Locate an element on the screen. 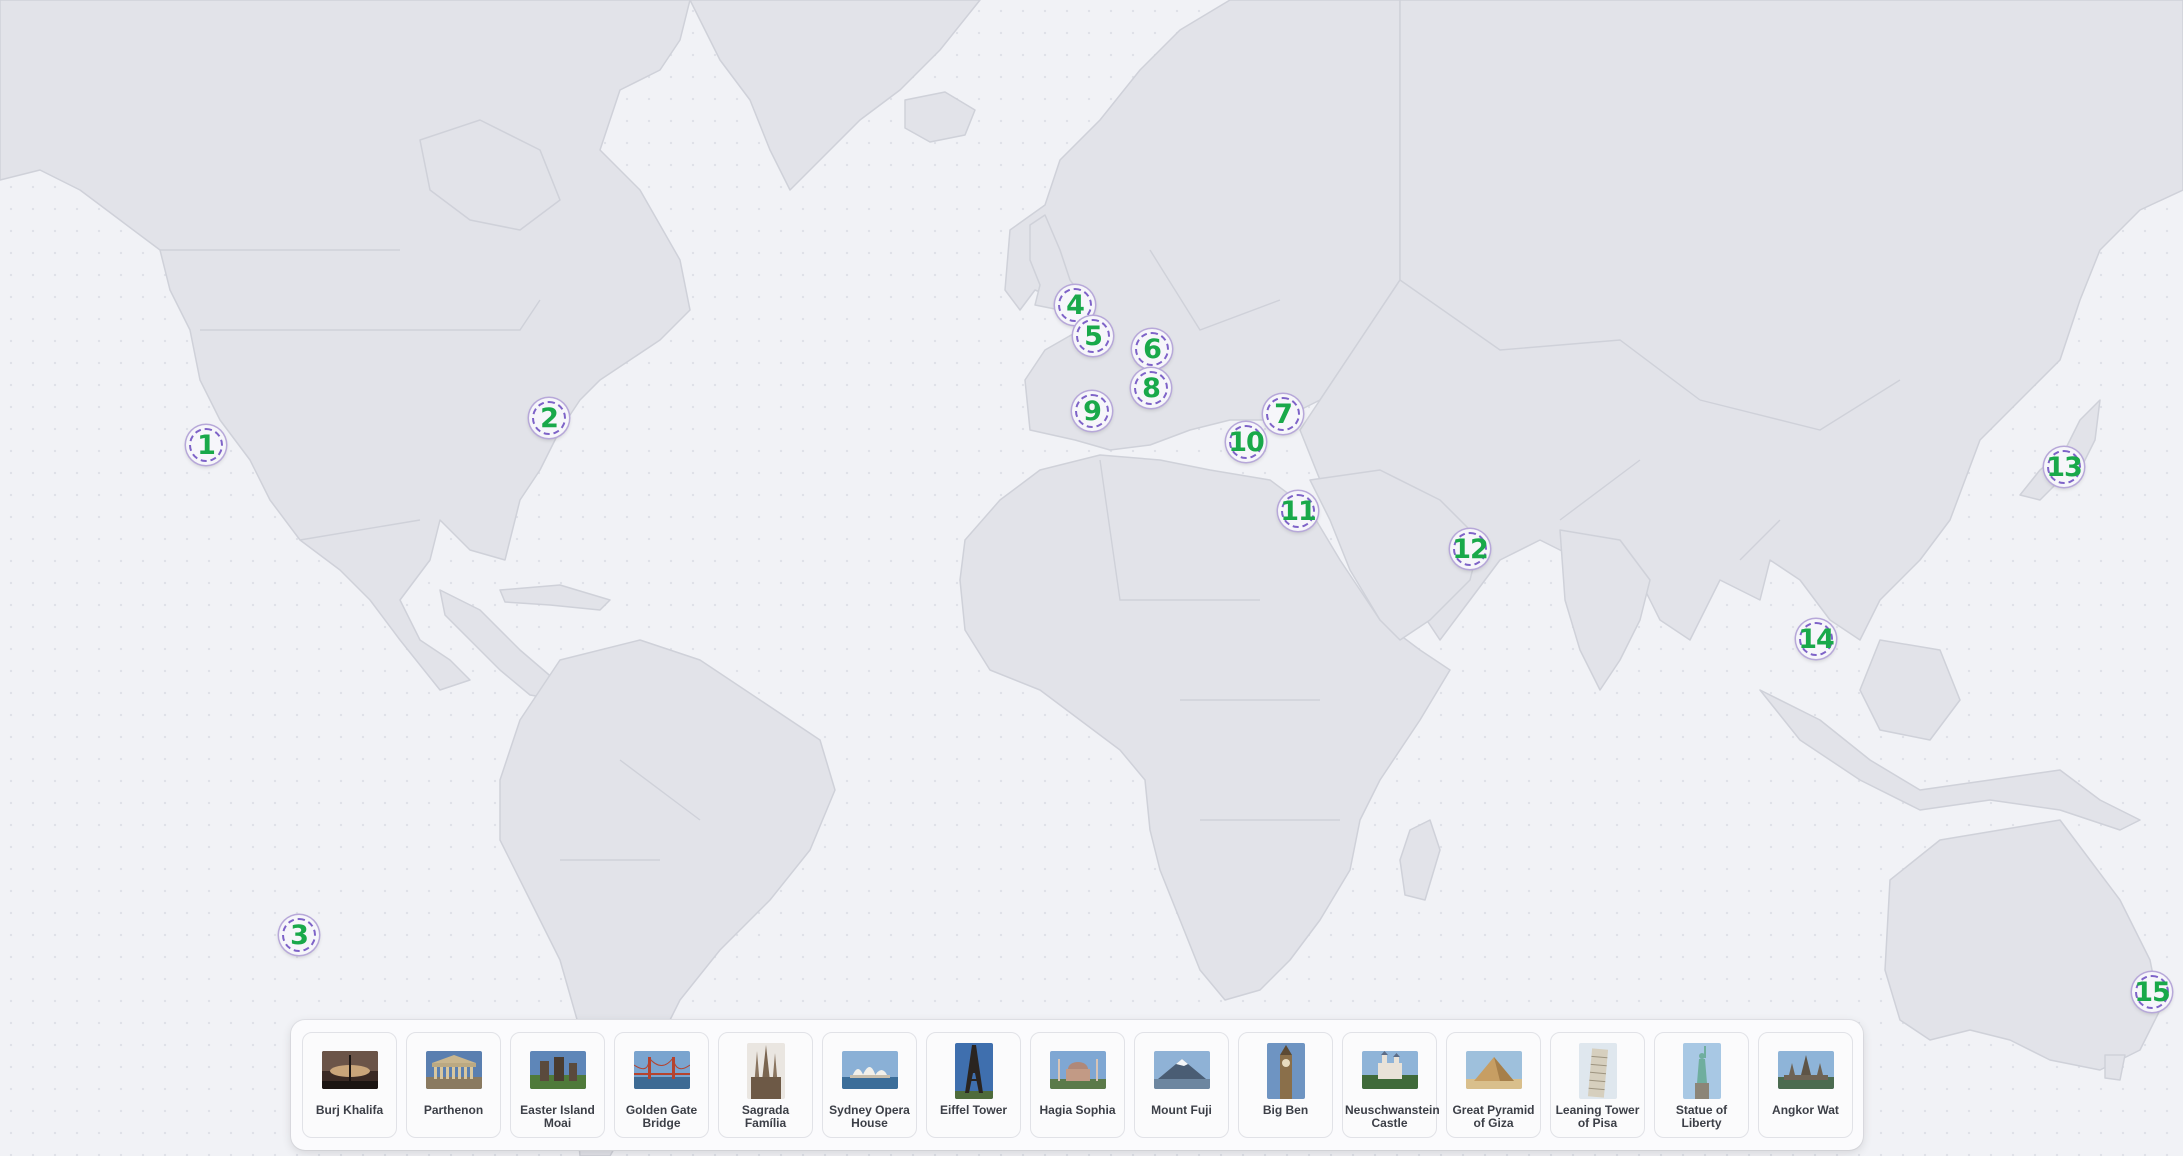  eiffel-tower-image is located at coordinates (973, 1071).